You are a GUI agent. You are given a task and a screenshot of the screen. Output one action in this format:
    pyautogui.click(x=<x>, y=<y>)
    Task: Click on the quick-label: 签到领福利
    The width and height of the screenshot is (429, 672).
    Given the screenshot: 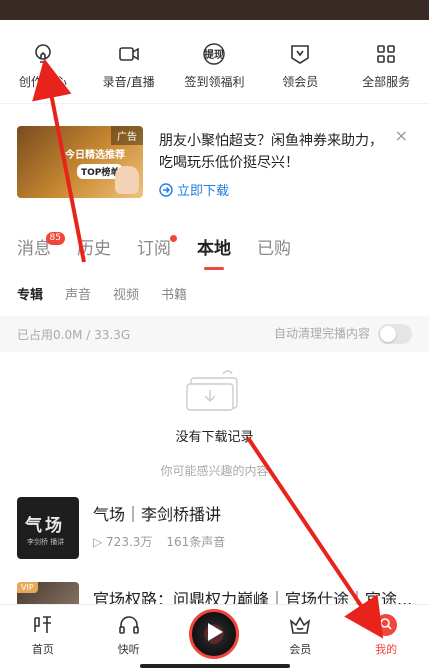 What is the action you would take?
    pyautogui.click(x=214, y=82)
    